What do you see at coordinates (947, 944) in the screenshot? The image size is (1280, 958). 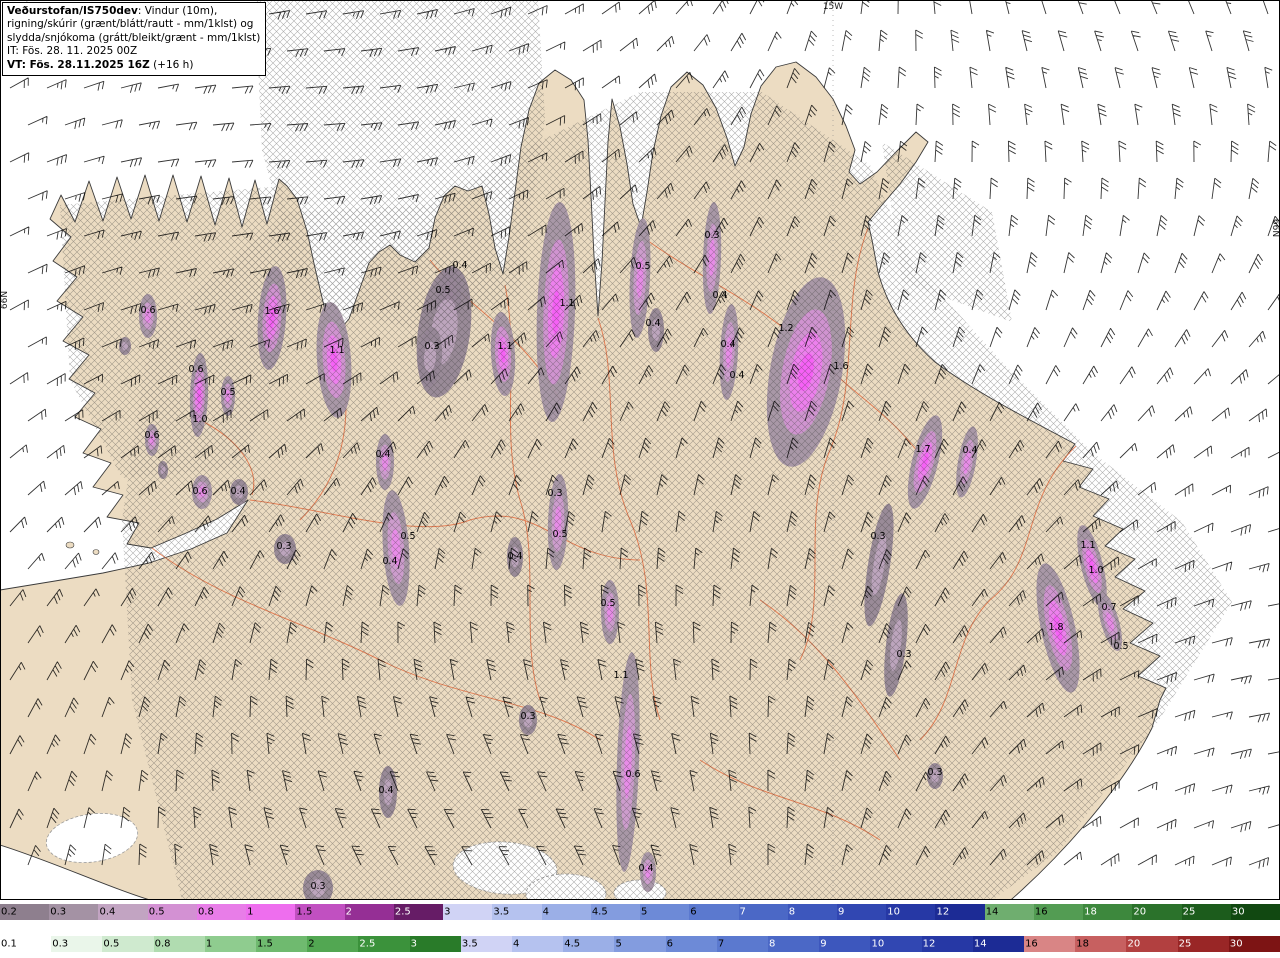 I see `colorbar-cell: 12` at bounding box center [947, 944].